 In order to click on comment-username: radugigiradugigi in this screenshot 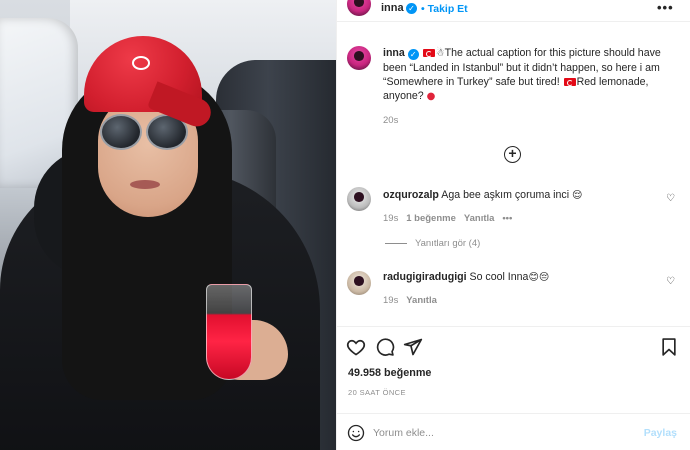, I will do `click(425, 277)`.